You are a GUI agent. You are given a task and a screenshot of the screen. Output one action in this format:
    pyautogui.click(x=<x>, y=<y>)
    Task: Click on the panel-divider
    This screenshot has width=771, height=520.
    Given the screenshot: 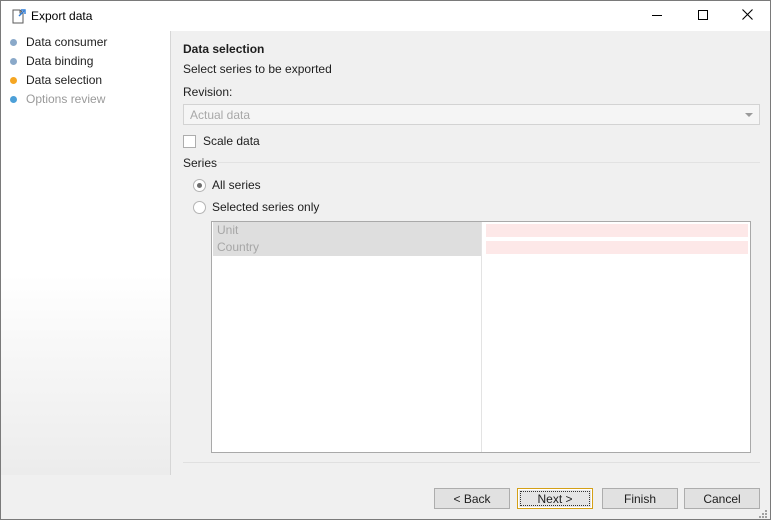 What is the action you would take?
    pyautogui.click(x=471, y=462)
    